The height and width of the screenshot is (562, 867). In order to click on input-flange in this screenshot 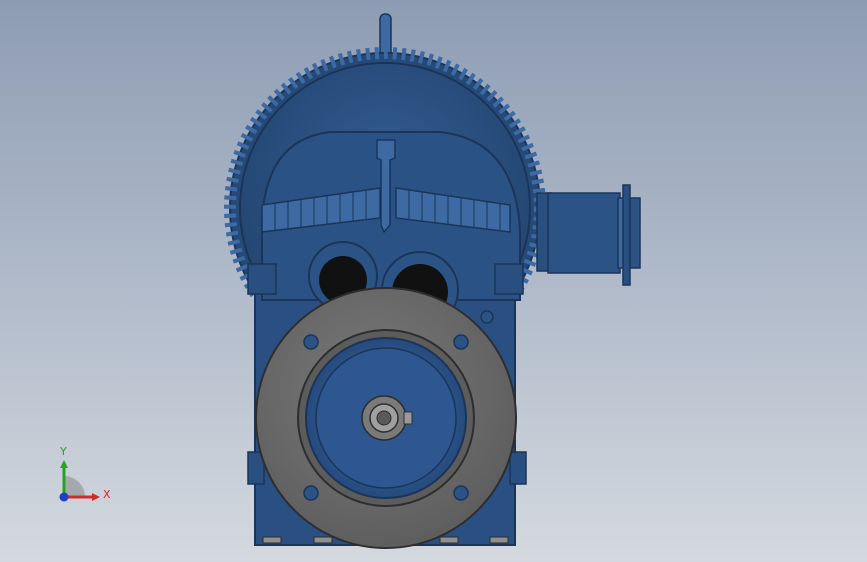, I will do `click(588, 235)`.